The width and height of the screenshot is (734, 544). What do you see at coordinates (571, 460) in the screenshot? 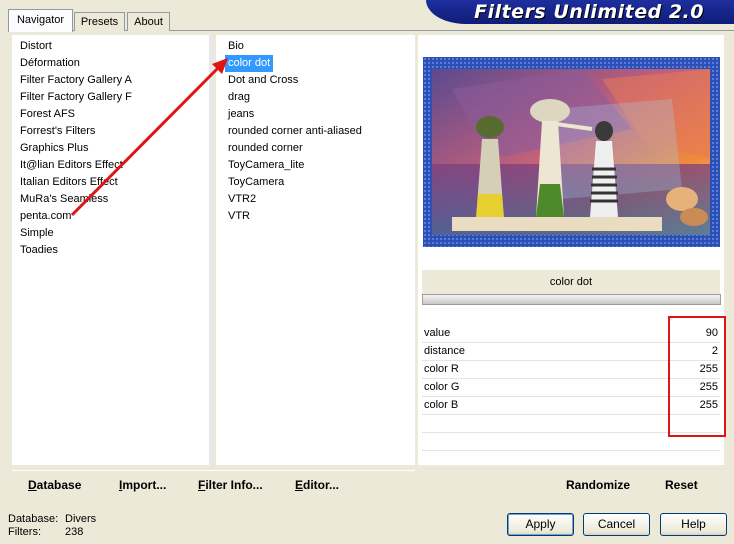
I see `parameter-row-empty` at bounding box center [571, 460].